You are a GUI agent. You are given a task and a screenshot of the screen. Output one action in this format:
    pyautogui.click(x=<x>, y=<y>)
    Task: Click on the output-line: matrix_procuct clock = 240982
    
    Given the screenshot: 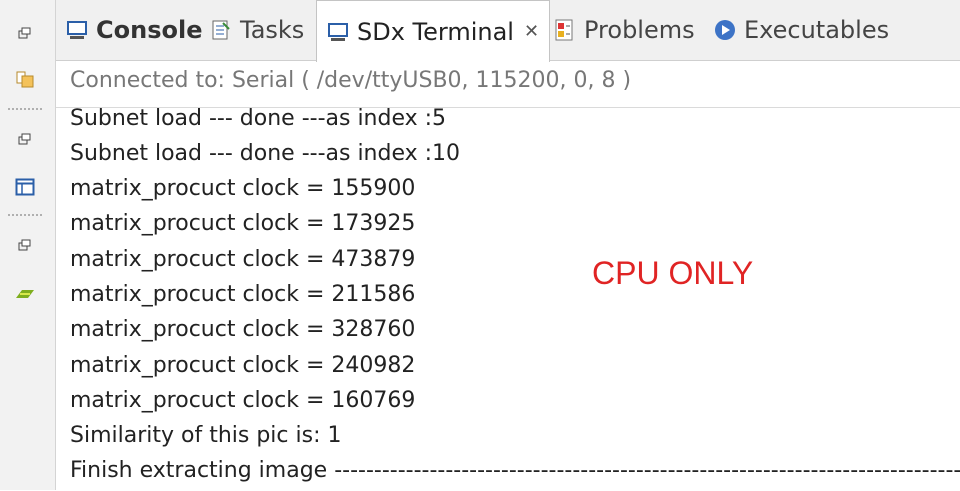 What is the action you would take?
    pyautogui.click(x=243, y=365)
    